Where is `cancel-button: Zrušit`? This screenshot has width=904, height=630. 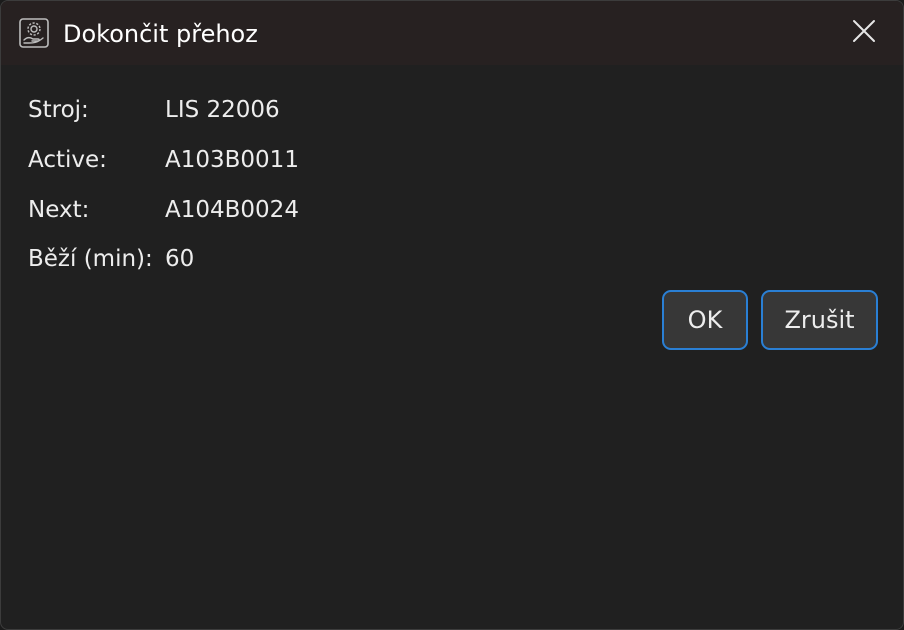 cancel-button: Zrušit is located at coordinates (819, 320).